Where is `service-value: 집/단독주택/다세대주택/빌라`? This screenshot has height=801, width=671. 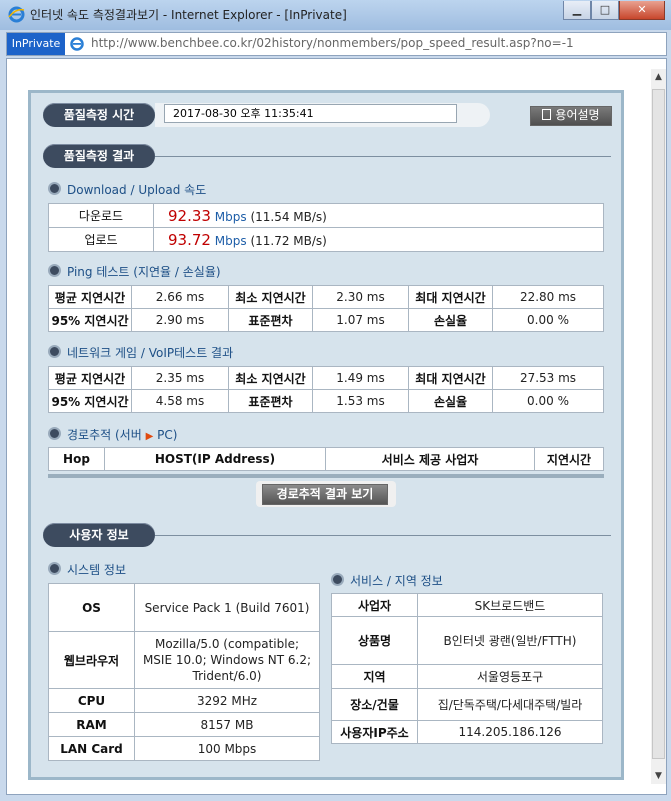
service-value: 집/단독주택/다세대주택/빌라 is located at coordinates (510, 704).